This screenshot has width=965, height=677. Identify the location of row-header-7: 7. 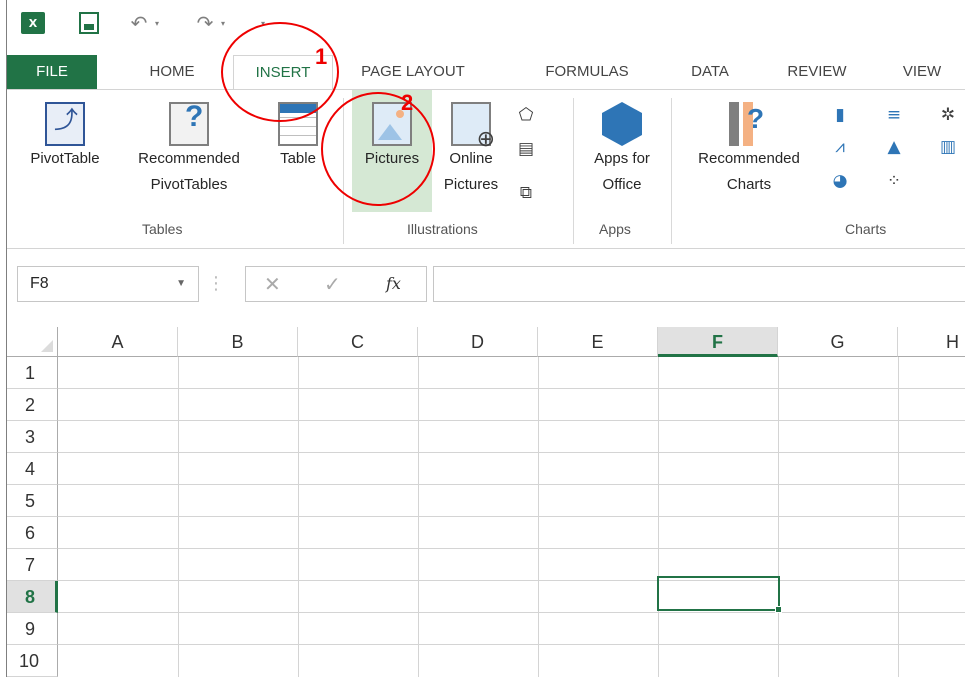
(32, 565).